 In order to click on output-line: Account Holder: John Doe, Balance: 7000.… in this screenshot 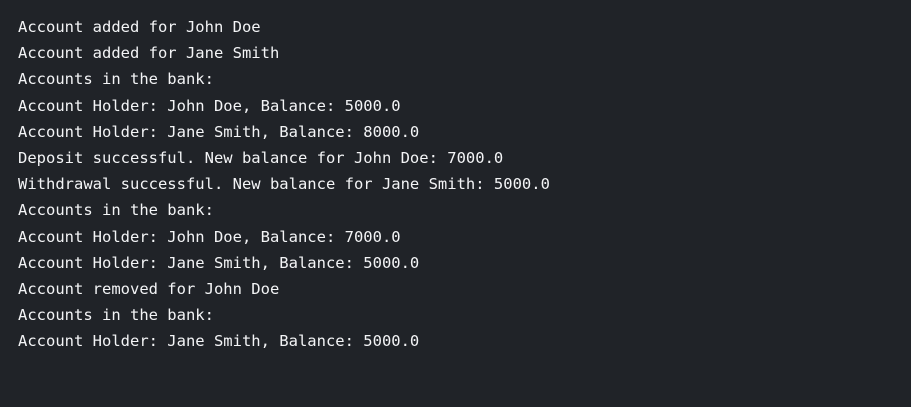, I will do `click(209, 236)`.